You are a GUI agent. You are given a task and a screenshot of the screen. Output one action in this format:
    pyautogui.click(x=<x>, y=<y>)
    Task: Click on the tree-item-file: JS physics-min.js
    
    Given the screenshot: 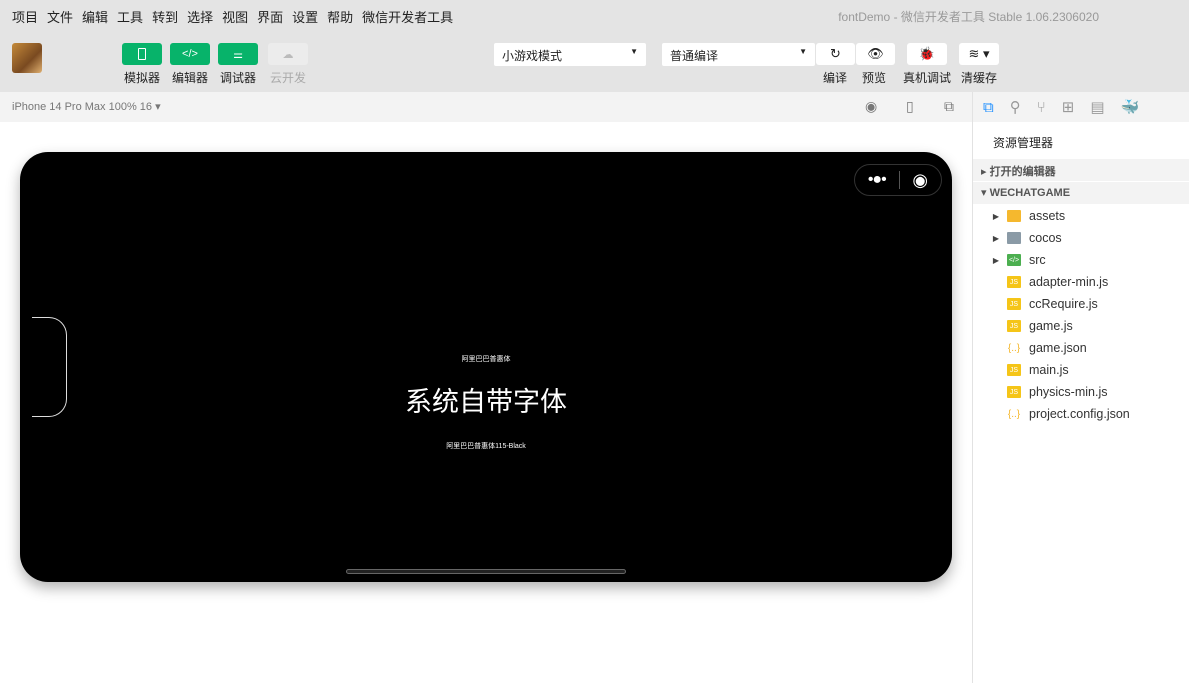 What is the action you would take?
    pyautogui.click(x=1081, y=392)
    